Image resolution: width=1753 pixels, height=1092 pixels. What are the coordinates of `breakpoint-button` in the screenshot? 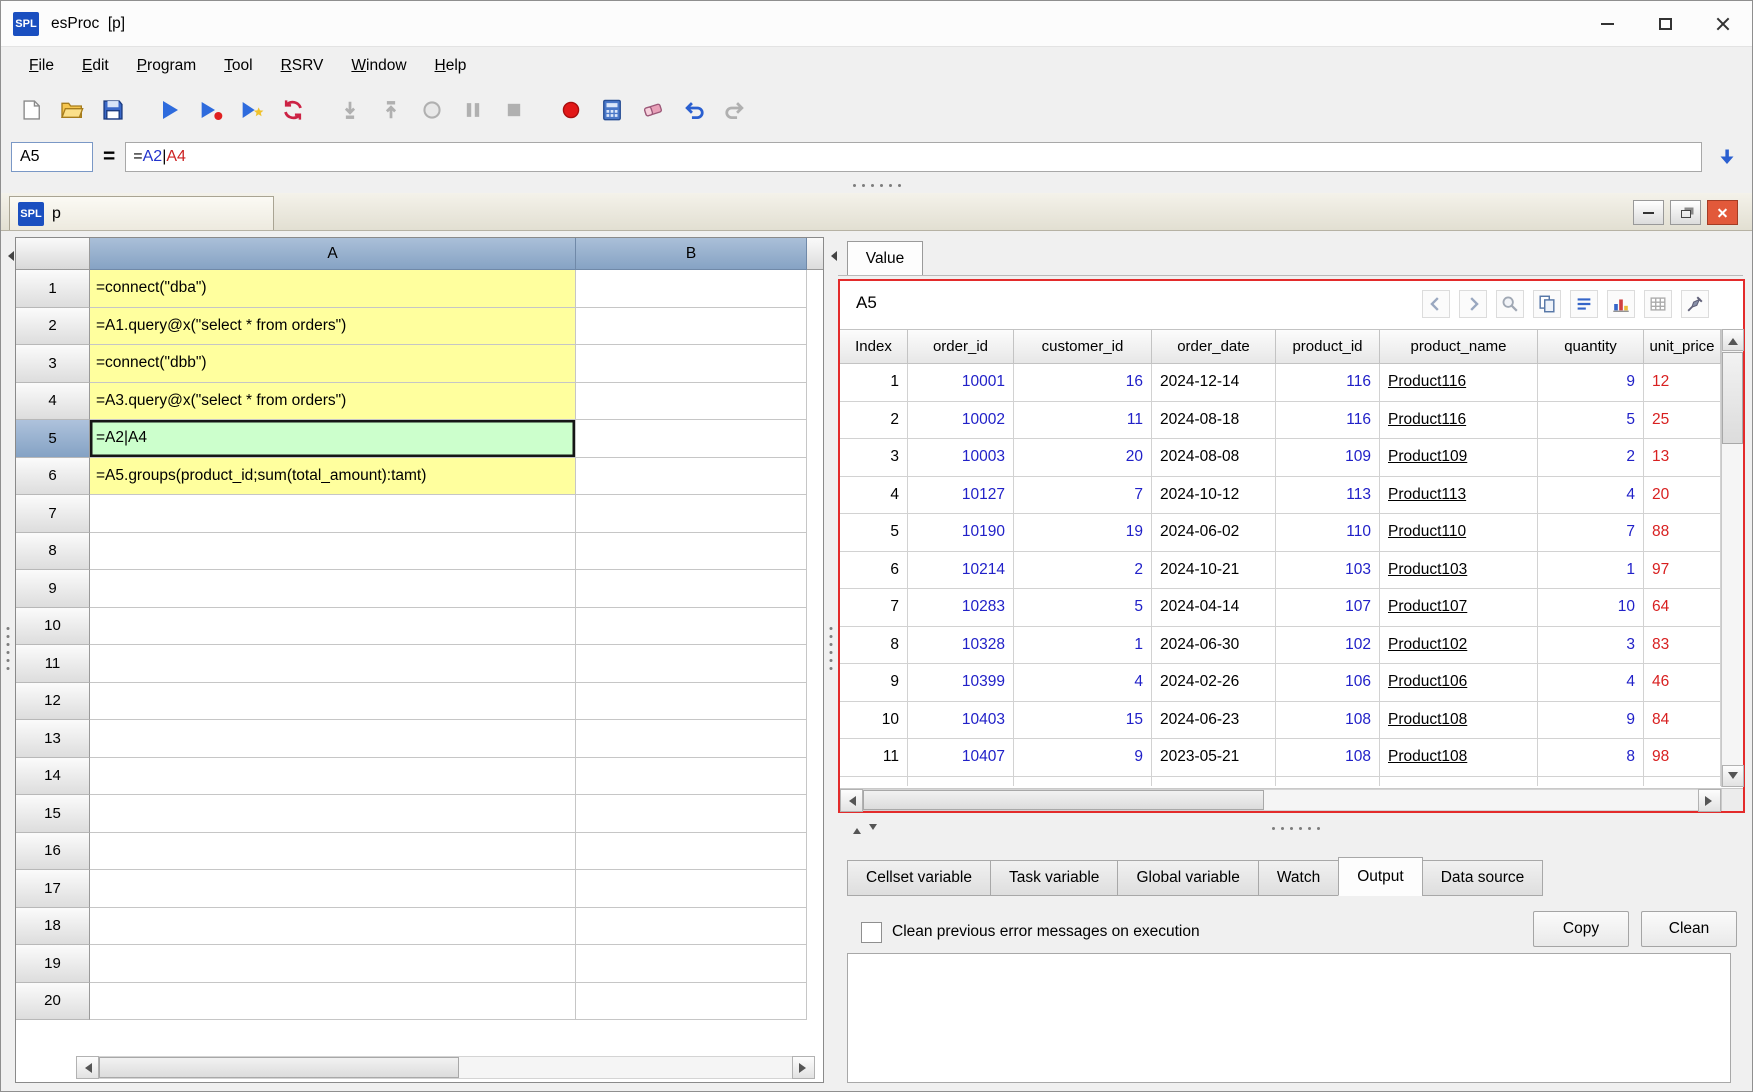 It's located at (571, 110).